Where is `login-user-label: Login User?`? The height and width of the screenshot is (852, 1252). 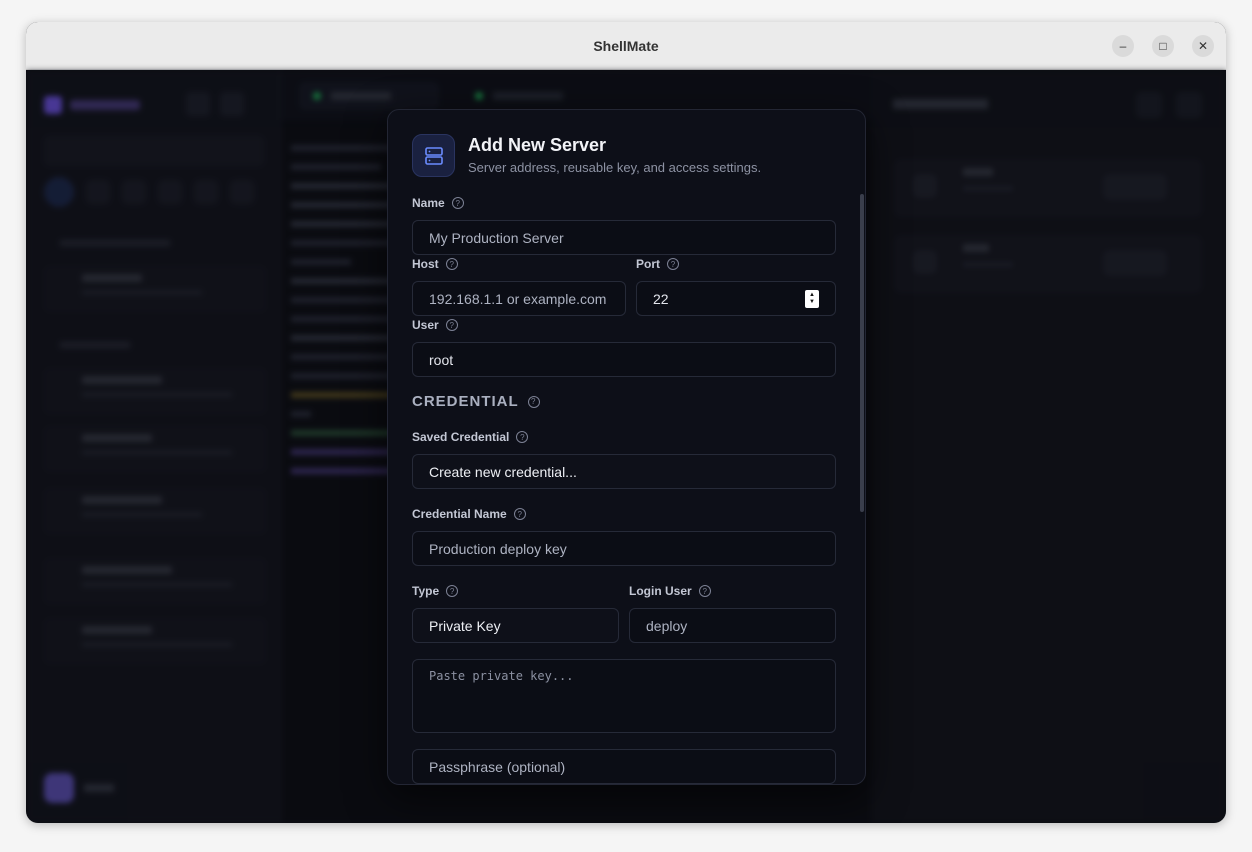
login-user-label: Login User? is located at coordinates (670, 591).